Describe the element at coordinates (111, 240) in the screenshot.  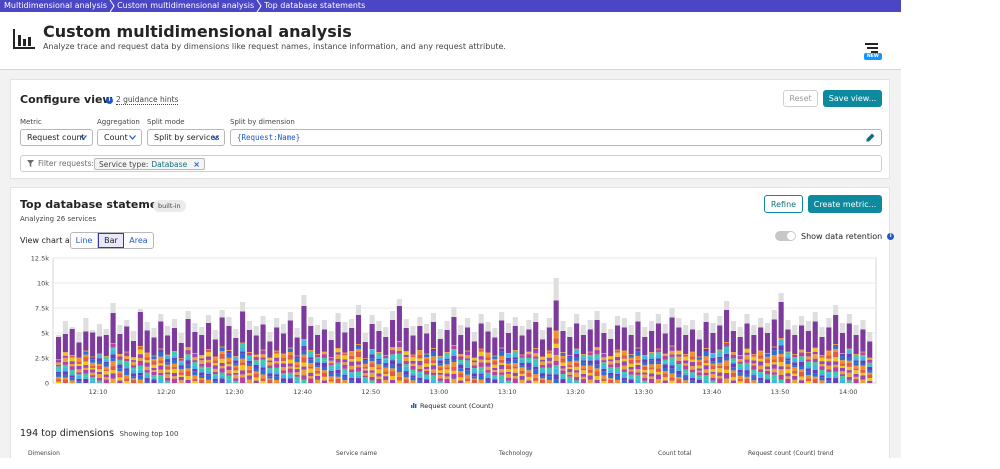
I see `chart-mode-bar: Bar` at that location.